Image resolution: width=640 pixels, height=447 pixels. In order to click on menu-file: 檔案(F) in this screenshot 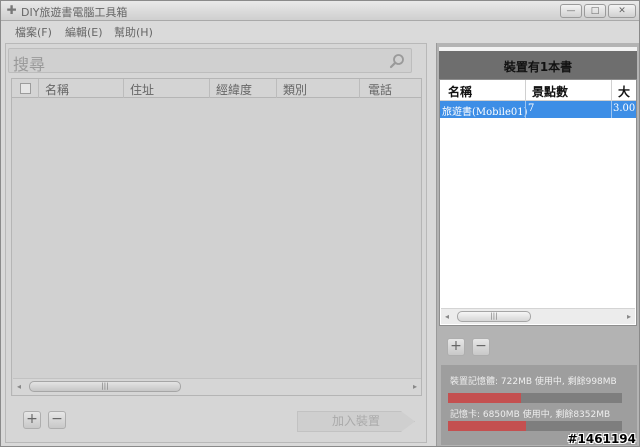, I will do `click(33, 32)`.